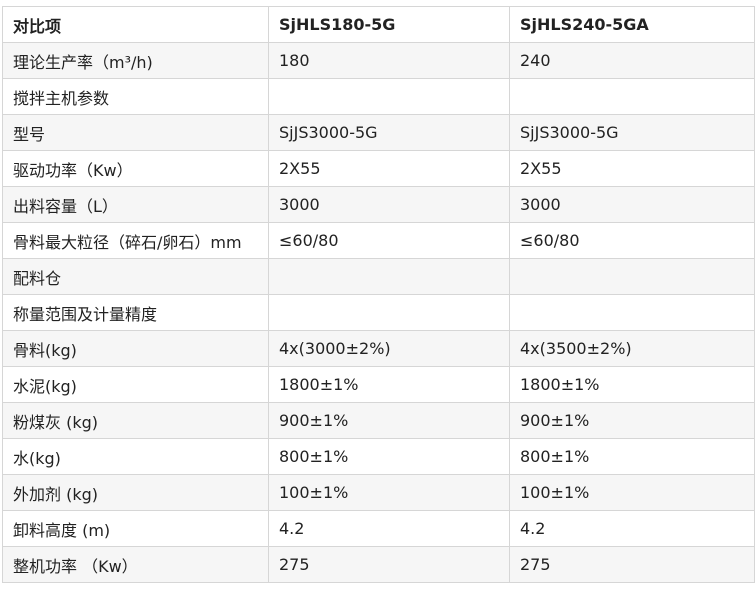 This screenshot has width=755, height=605. I want to click on table-row: 型号 SjJS3000-5G SjJS3000-5G, so click(378, 132).